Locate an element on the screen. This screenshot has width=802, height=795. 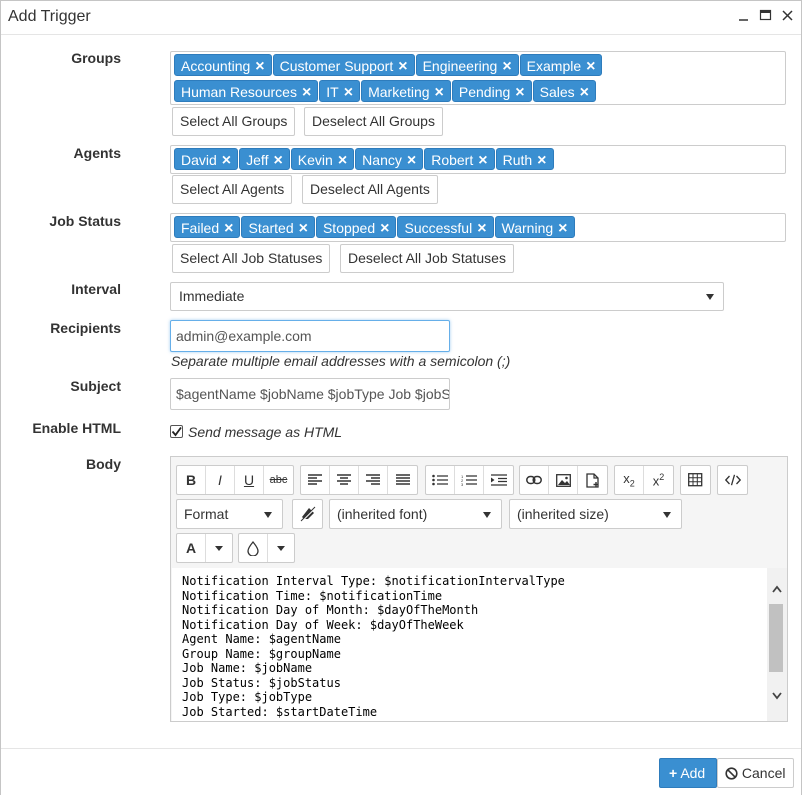
align-left-button is located at coordinates (315, 480).